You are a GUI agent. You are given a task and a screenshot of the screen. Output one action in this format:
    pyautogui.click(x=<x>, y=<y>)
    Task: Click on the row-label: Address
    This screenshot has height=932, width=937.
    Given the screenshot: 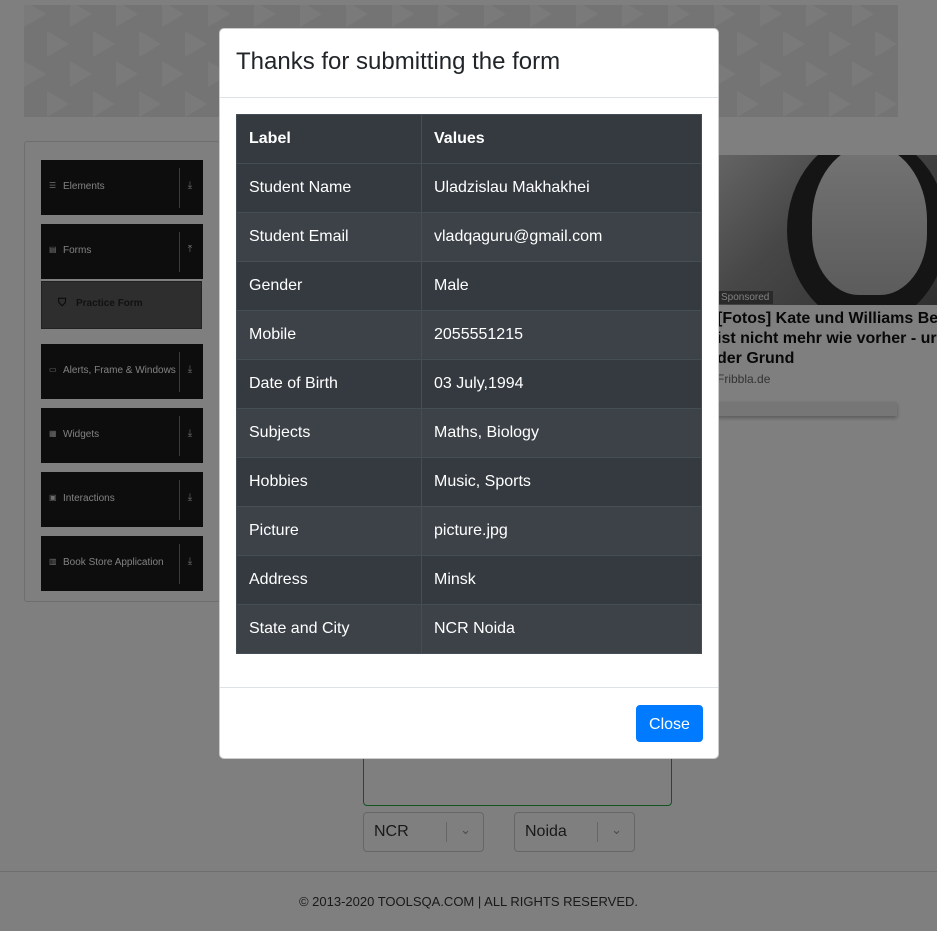 What is the action you would take?
    pyautogui.click(x=329, y=580)
    